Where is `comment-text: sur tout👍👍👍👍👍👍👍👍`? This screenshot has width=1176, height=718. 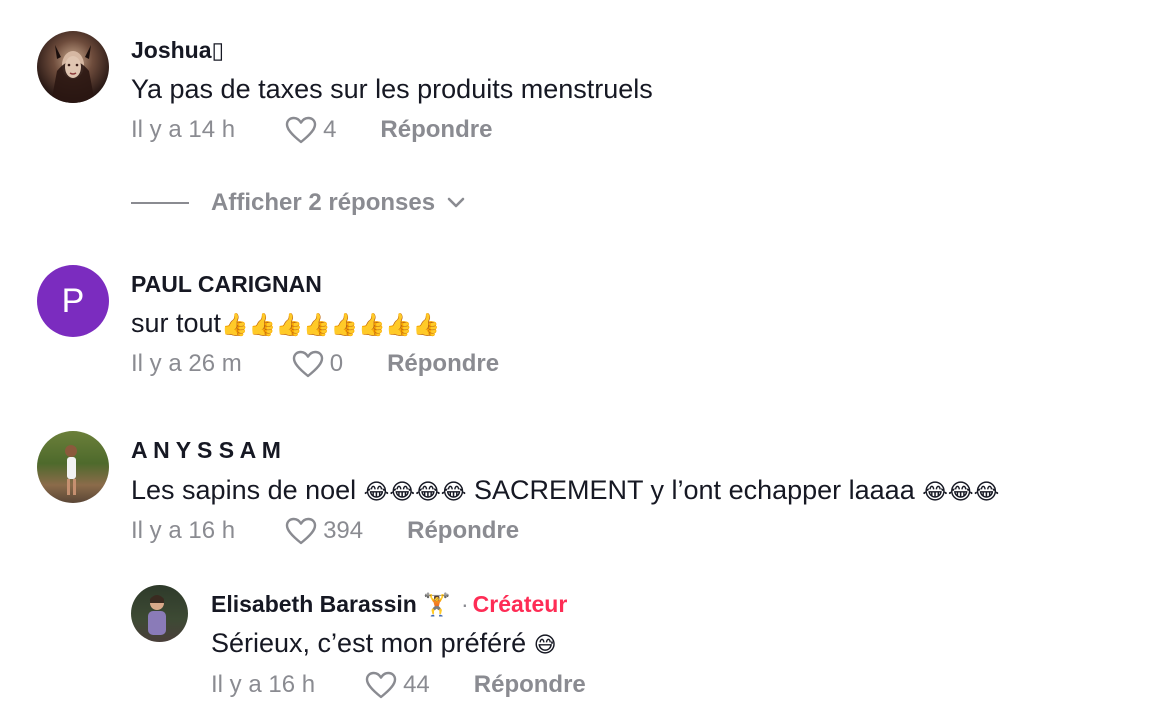 comment-text: sur tout👍👍👍👍👍👍👍👍 is located at coordinates (285, 323).